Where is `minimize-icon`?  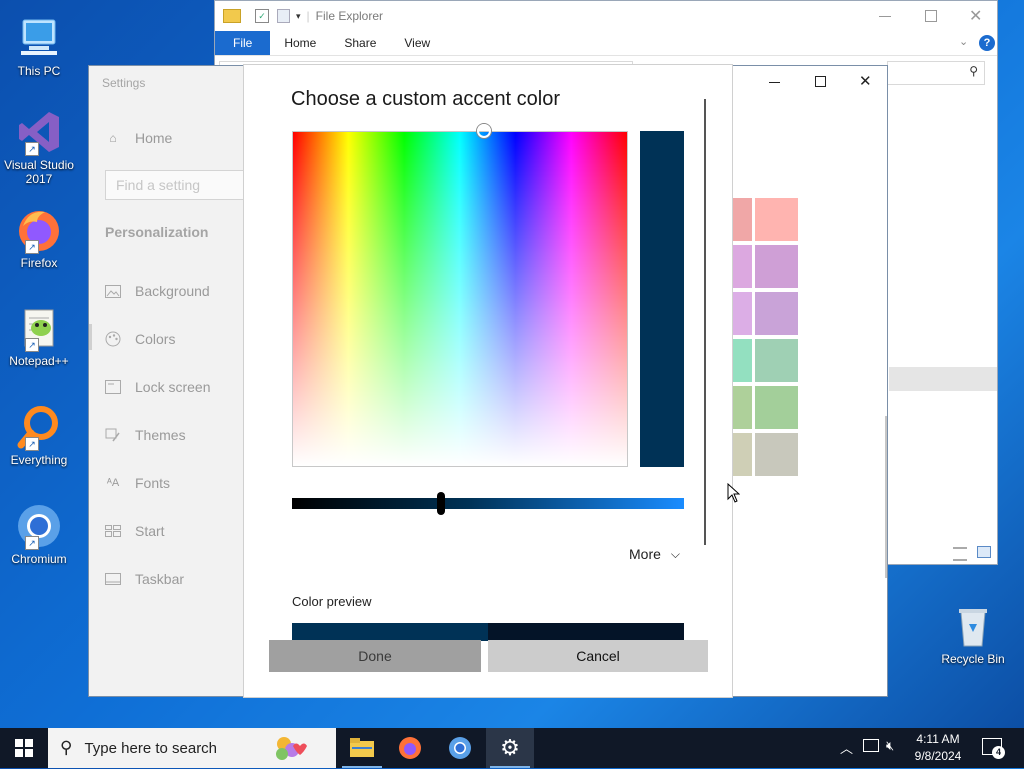
minimize-icon is located at coordinates (885, 16).